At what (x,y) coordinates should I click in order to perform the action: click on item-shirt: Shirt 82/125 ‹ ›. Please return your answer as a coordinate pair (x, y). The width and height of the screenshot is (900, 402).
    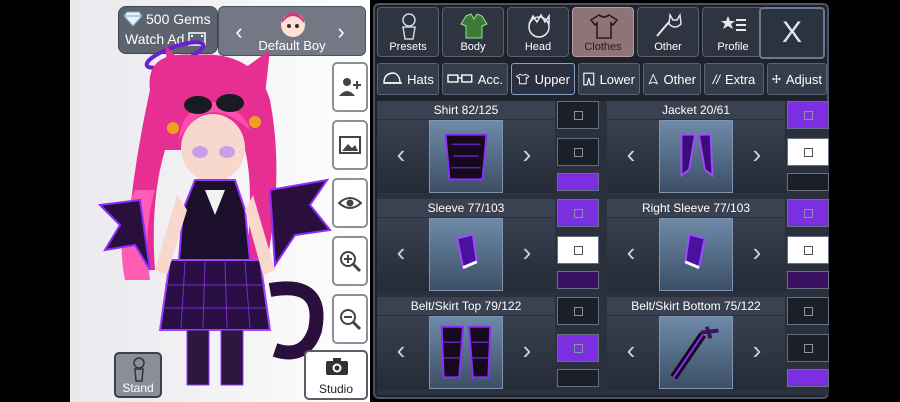
    Looking at the image, I should click on (488, 147).